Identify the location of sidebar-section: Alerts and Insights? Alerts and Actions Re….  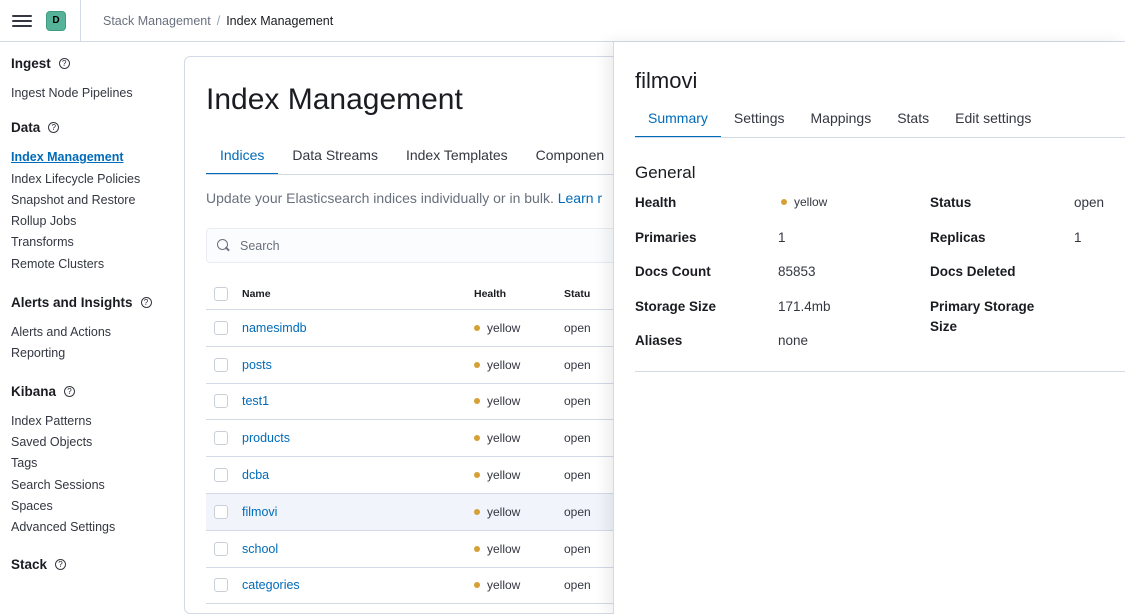
(97, 330).